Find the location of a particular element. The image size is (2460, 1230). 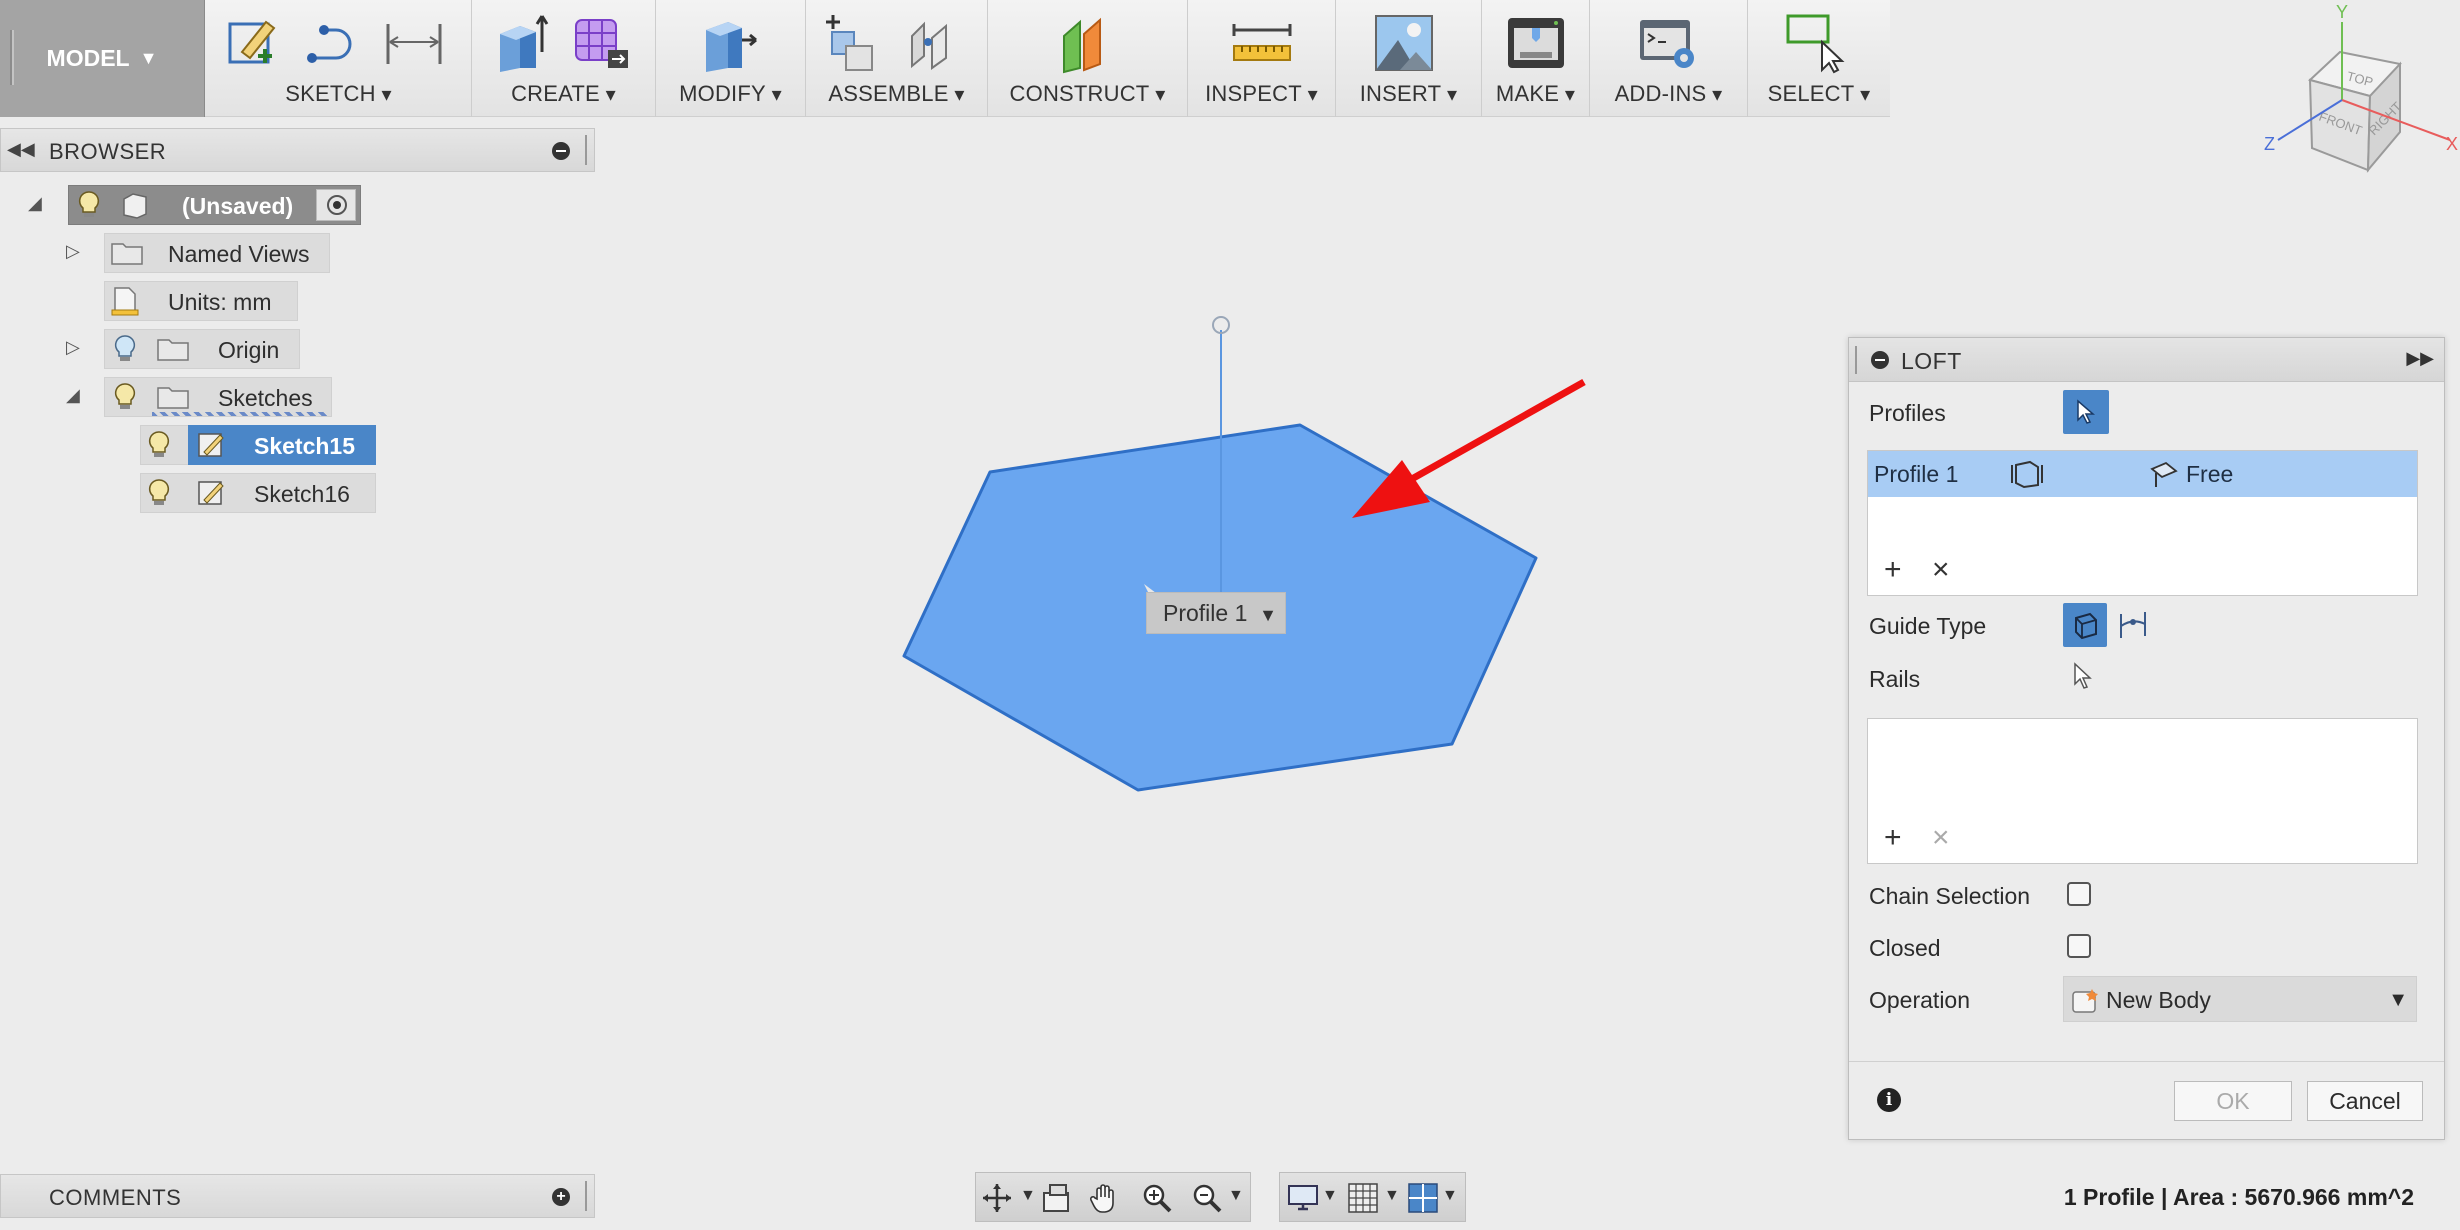

loft-dialog-header: LOFT ▶▶ is located at coordinates (2146, 360).